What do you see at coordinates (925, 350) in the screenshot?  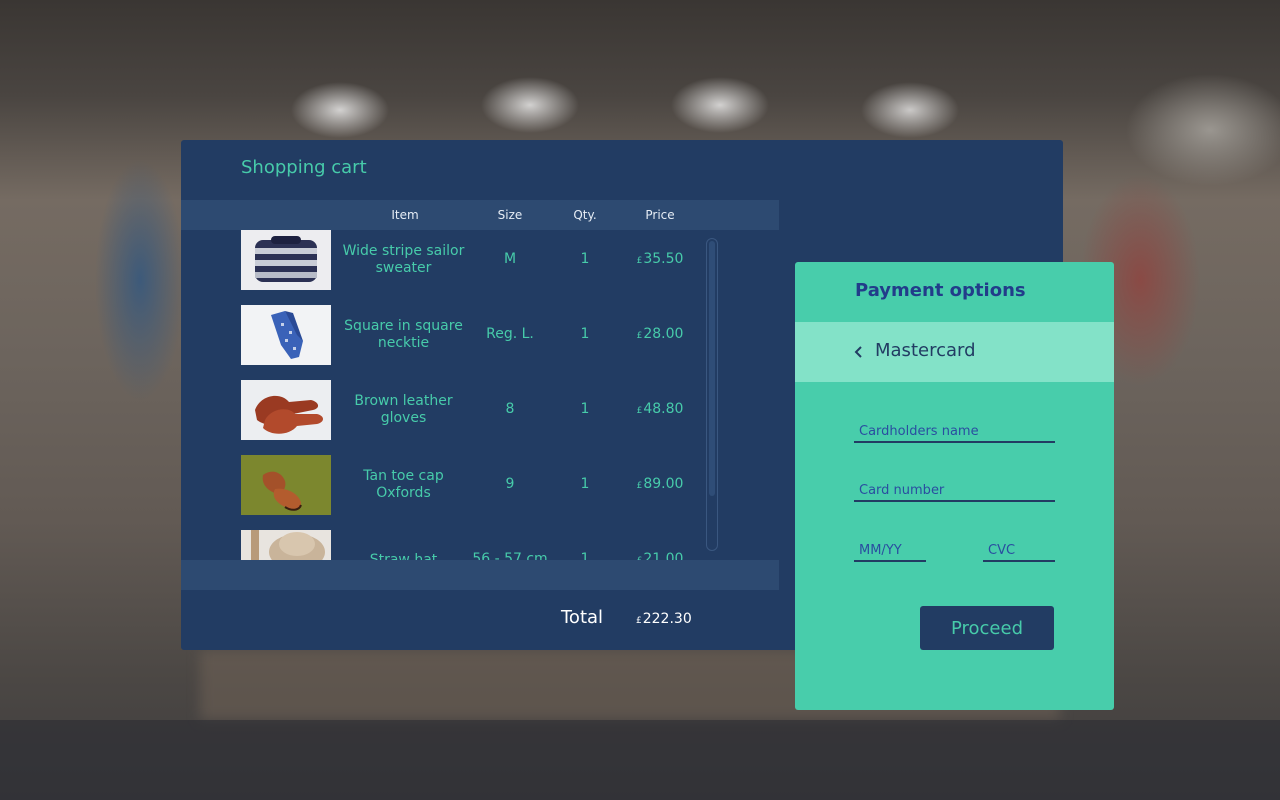 I see `payment-method-label: Mastercard` at bounding box center [925, 350].